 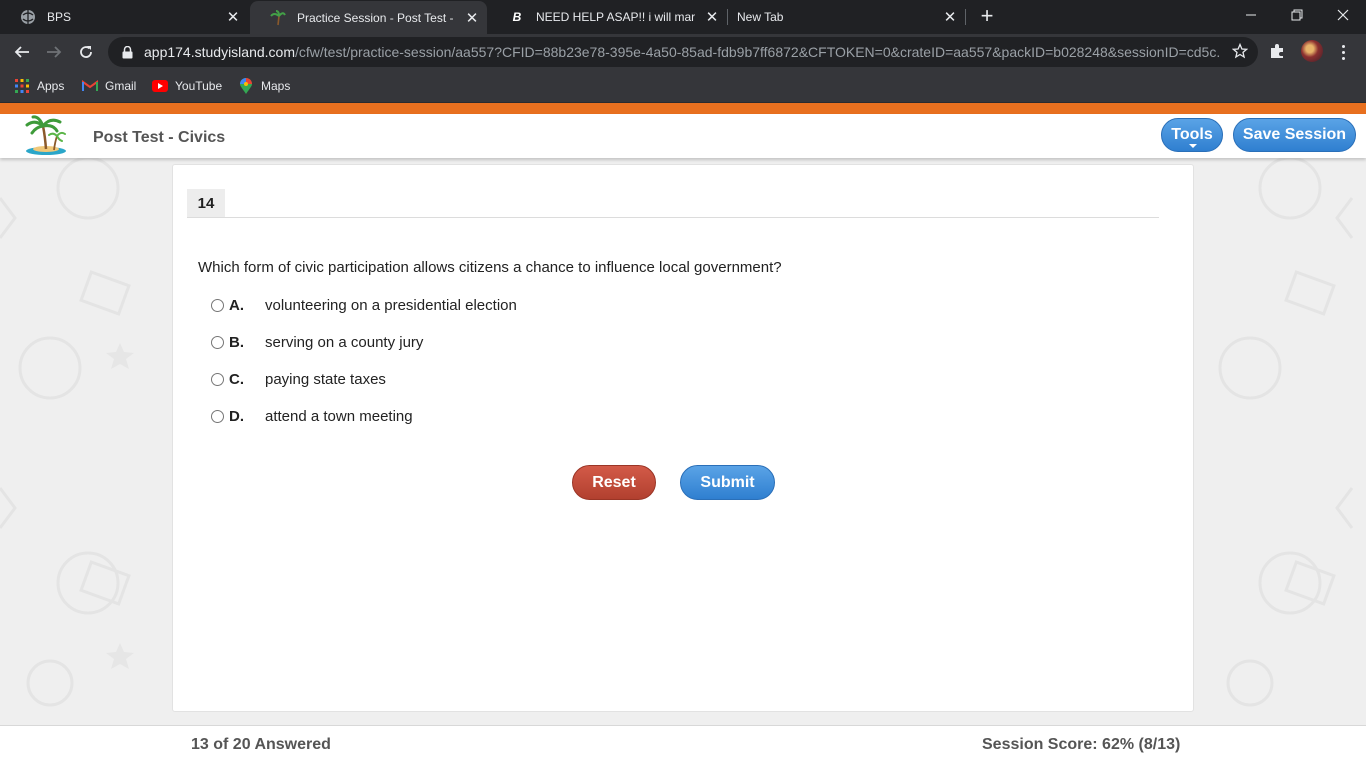 I want to click on profile-avatar, so click(x=1312, y=51).